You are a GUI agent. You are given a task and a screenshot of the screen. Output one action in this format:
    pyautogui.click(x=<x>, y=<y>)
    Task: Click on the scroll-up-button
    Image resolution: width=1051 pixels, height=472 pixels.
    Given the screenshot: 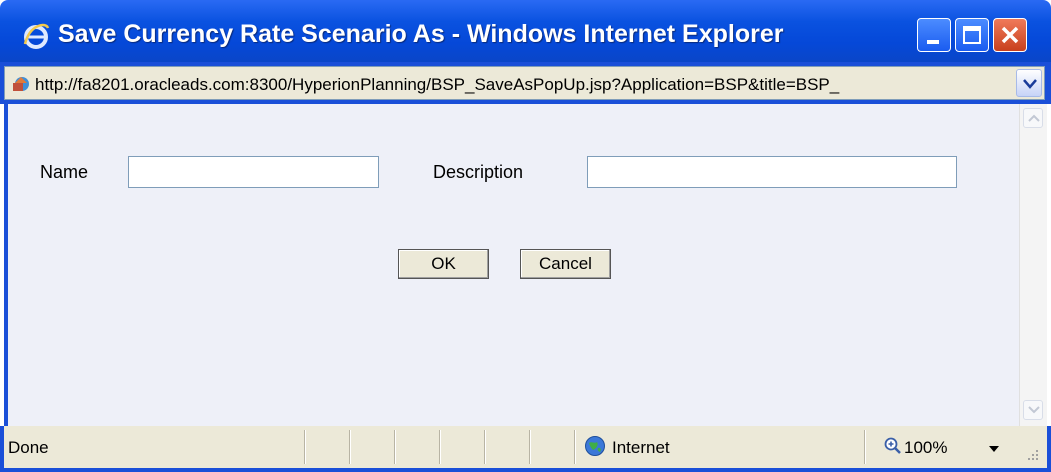 What is the action you would take?
    pyautogui.click(x=1033, y=118)
    